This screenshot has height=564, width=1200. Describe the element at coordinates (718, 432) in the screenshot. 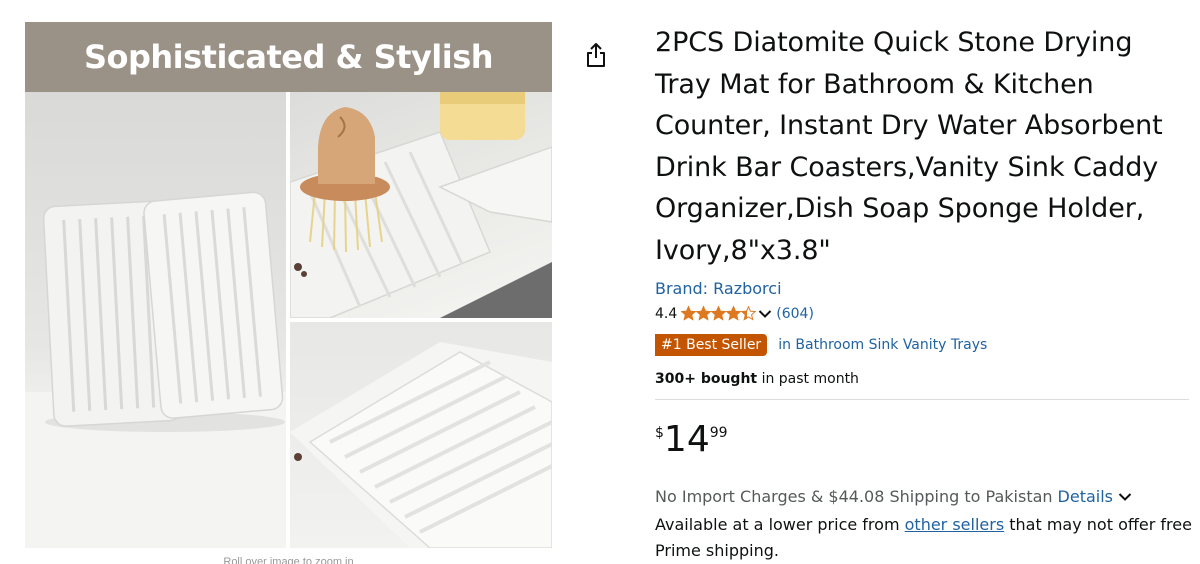

I see `price-fraction: 99` at that location.